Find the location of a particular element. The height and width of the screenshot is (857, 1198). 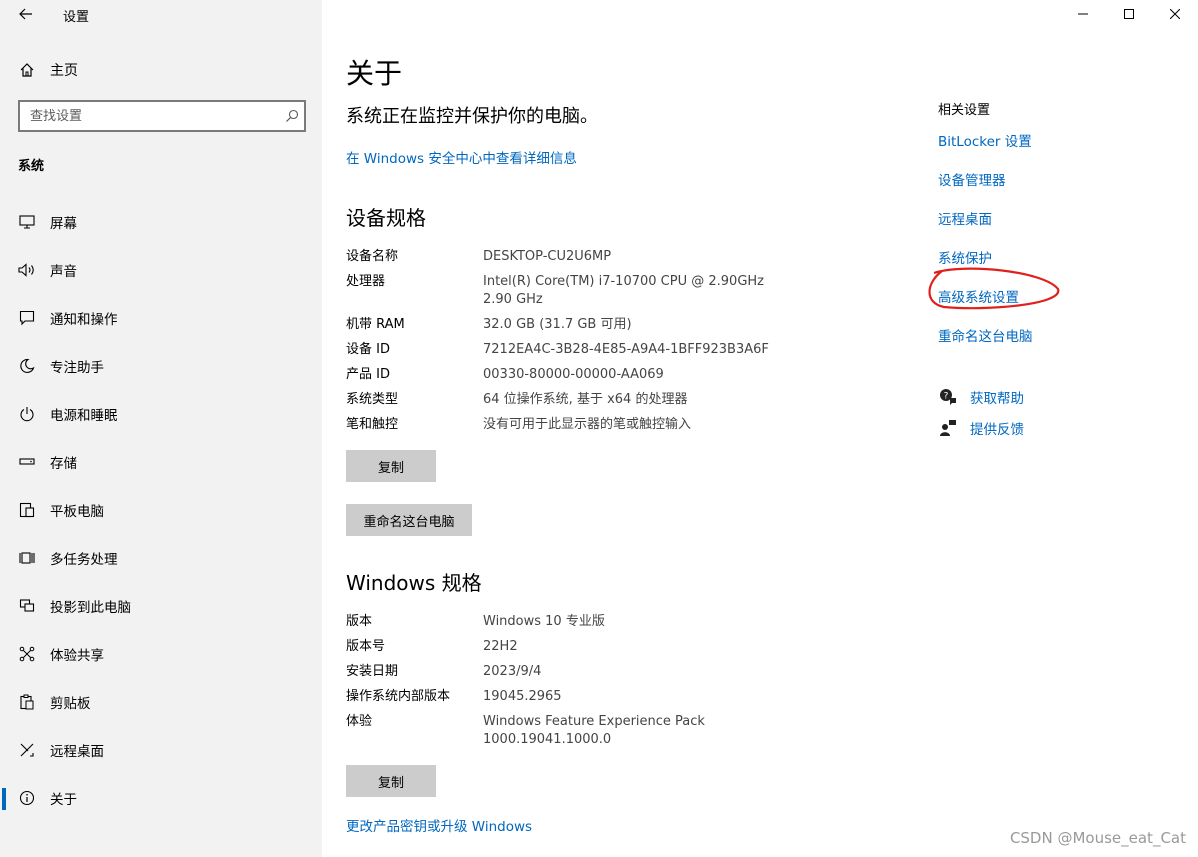

spec-row: 机带 RAM 32.0 GB (31.7 GB 可用) is located at coordinates (574, 325).